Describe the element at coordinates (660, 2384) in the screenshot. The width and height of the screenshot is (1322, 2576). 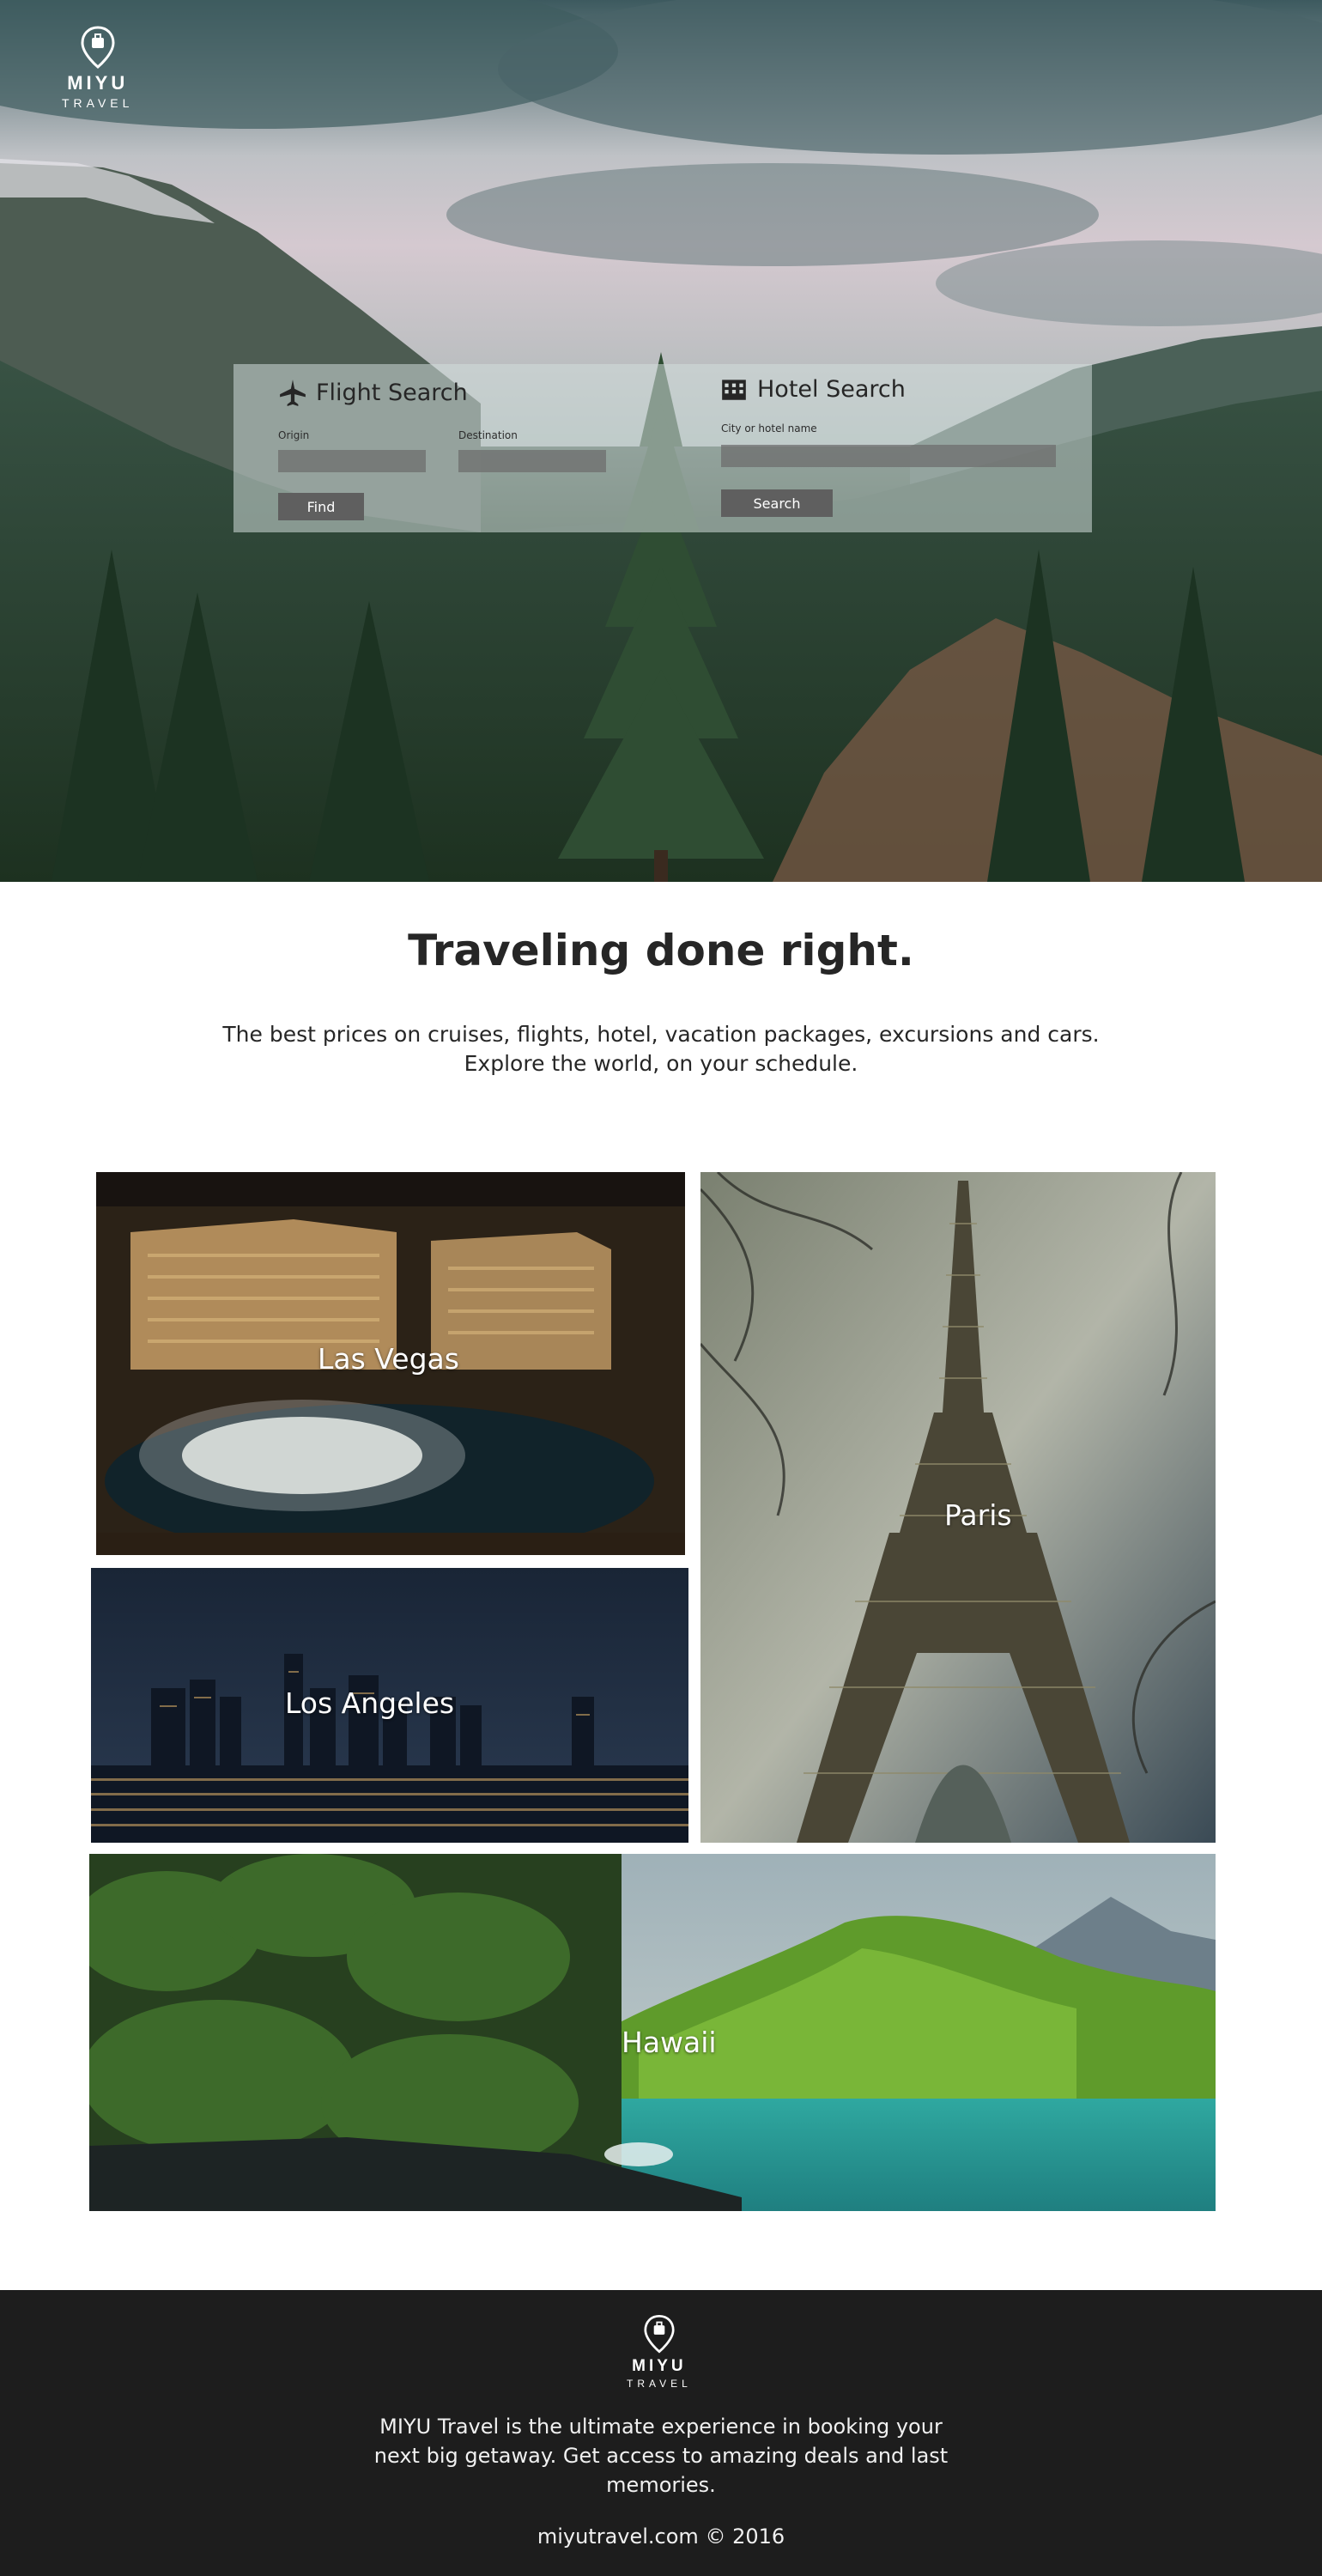
I see `footer-brand-tagline: TRAVEL` at that location.